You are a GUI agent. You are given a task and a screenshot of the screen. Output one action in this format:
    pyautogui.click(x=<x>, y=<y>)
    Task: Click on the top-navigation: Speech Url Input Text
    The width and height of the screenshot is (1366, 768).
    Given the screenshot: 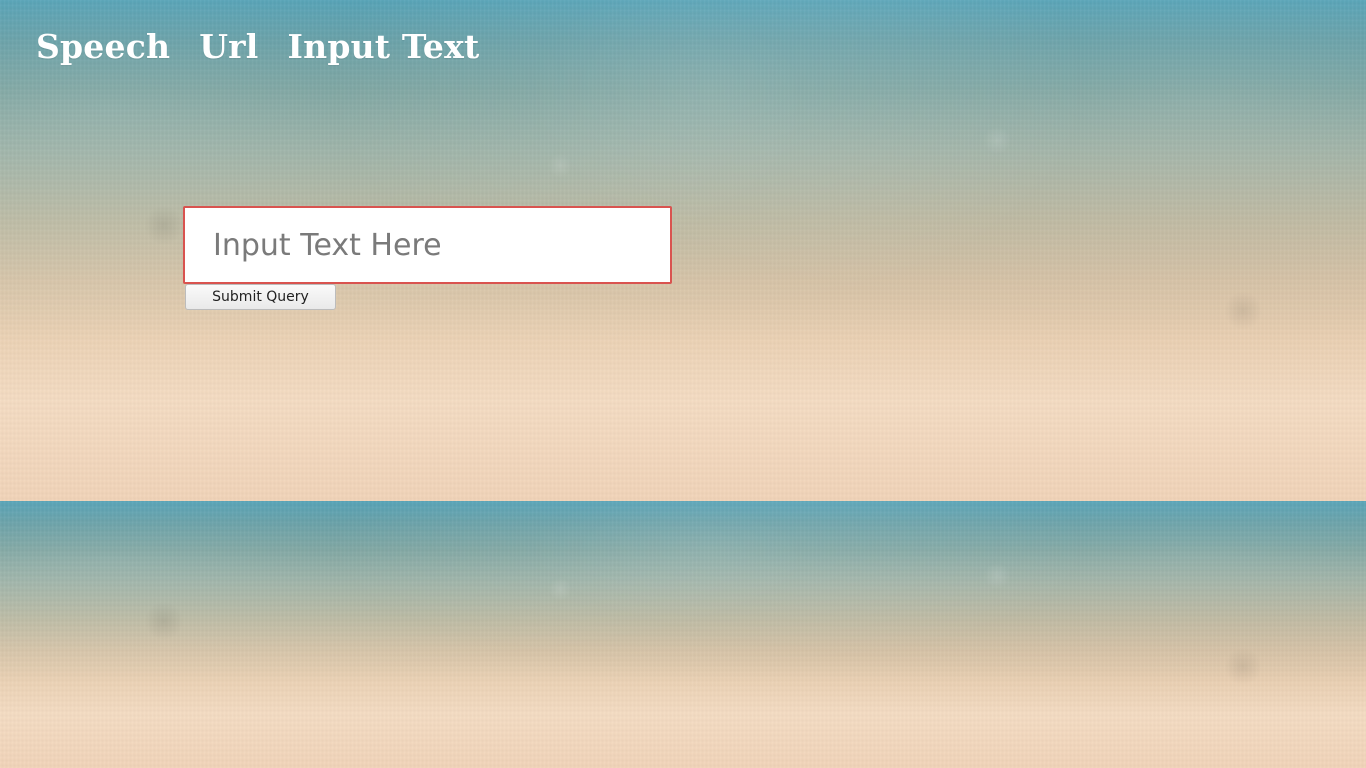 What is the action you would take?
    pyautogui.click(x=257, y=46)
    